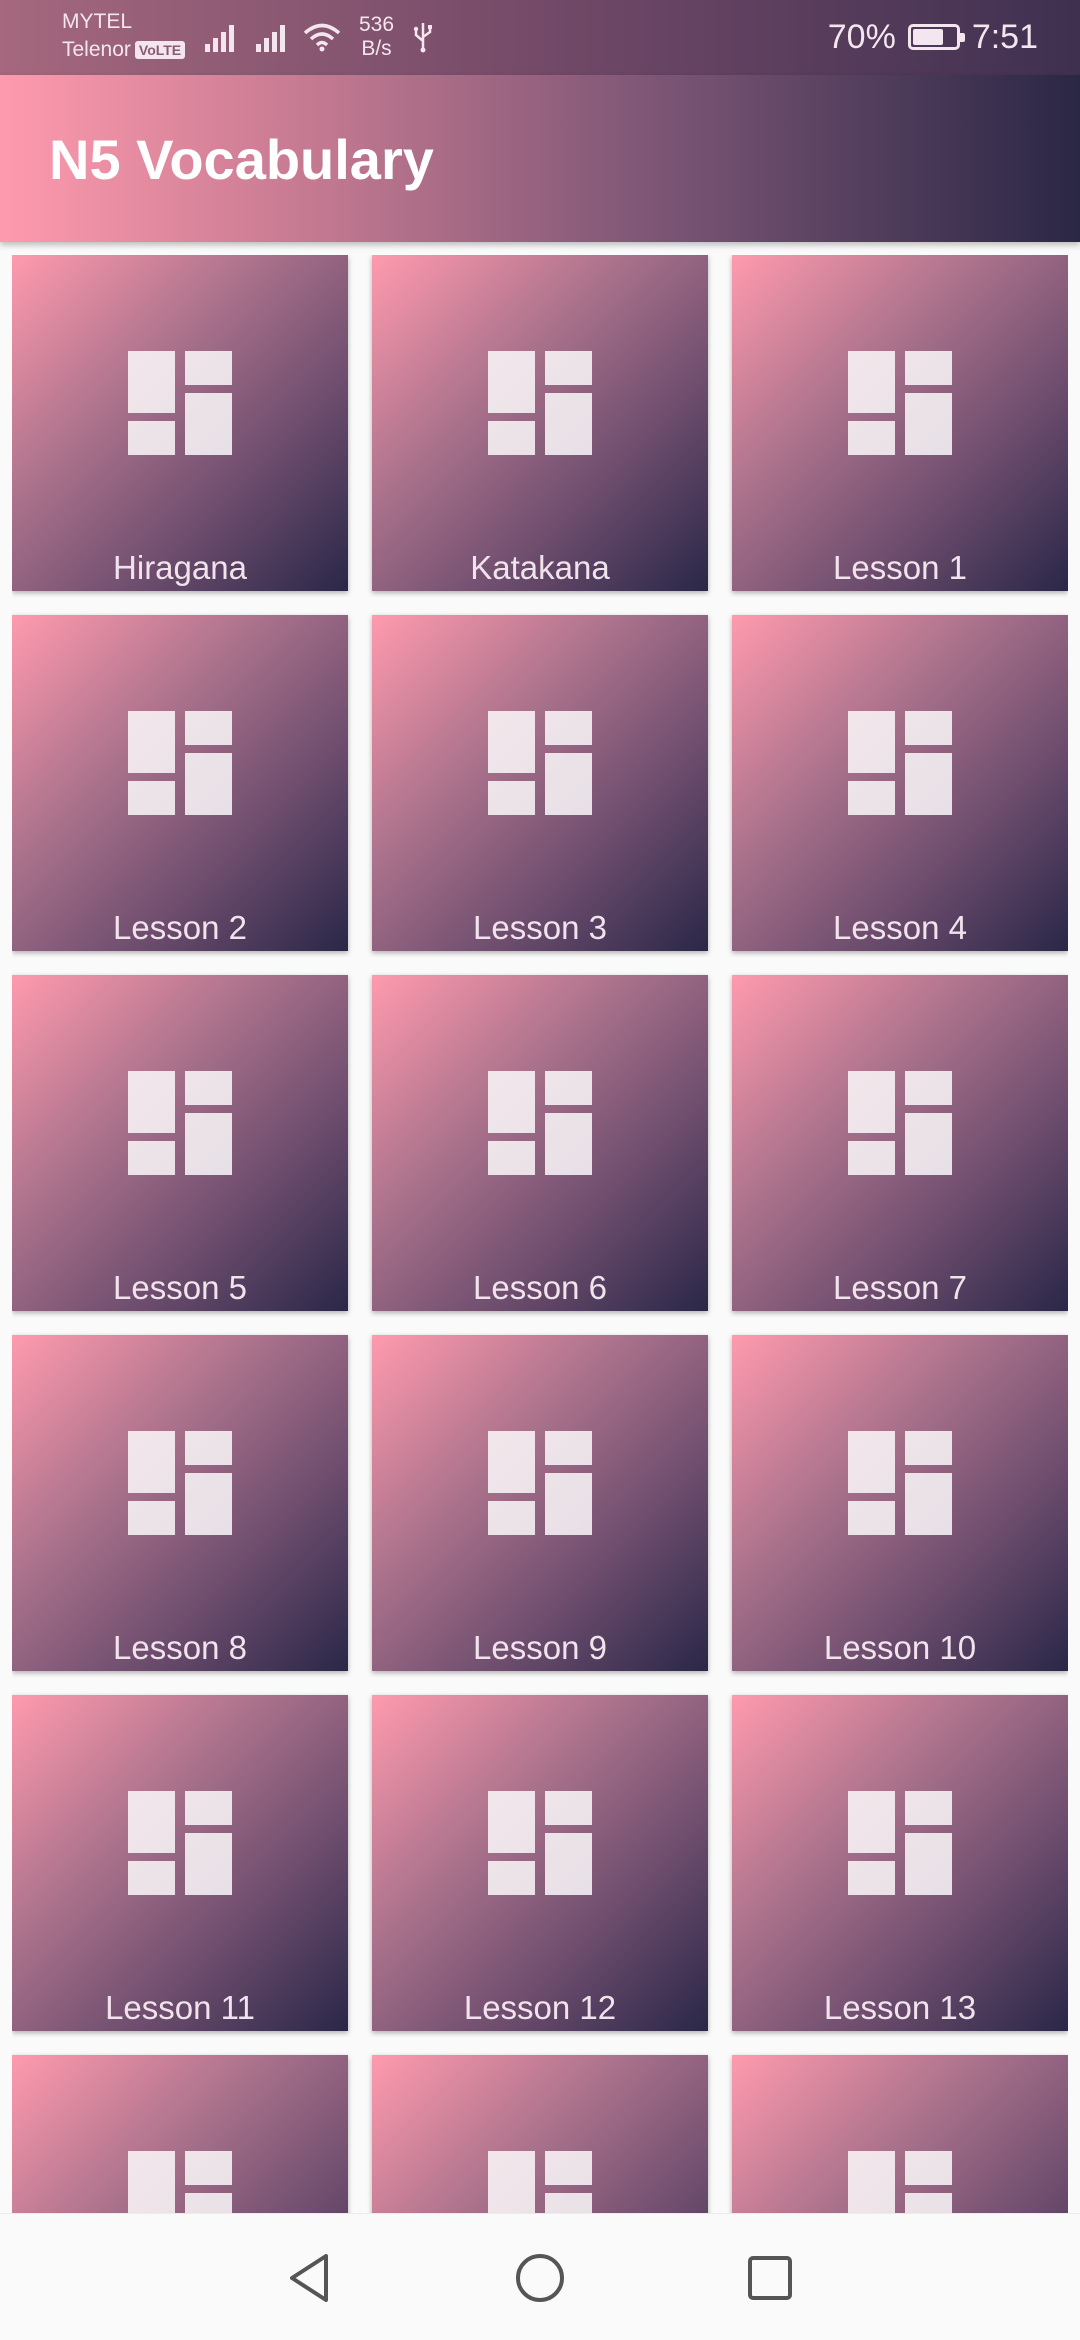 The image size is (1080, 2340). Describe the element at coordinates (180, 1287) in the screenshot. I see `tile-label: Lesson 5` at that location.